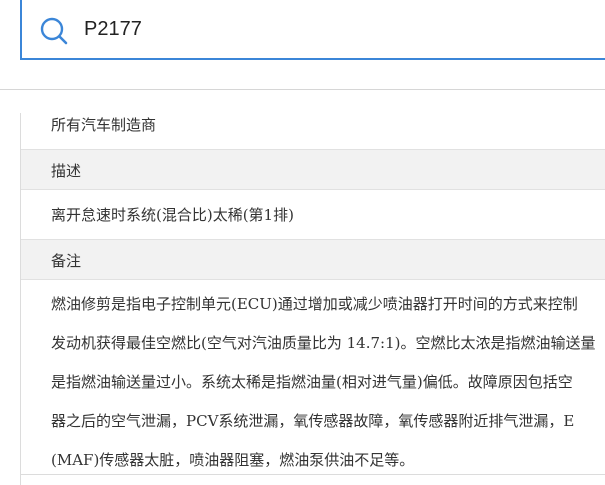  What do you see at coordinates (313, 170) in the screenshot?
I see `description-header-row: 描述` at bounding box center [313, 170].